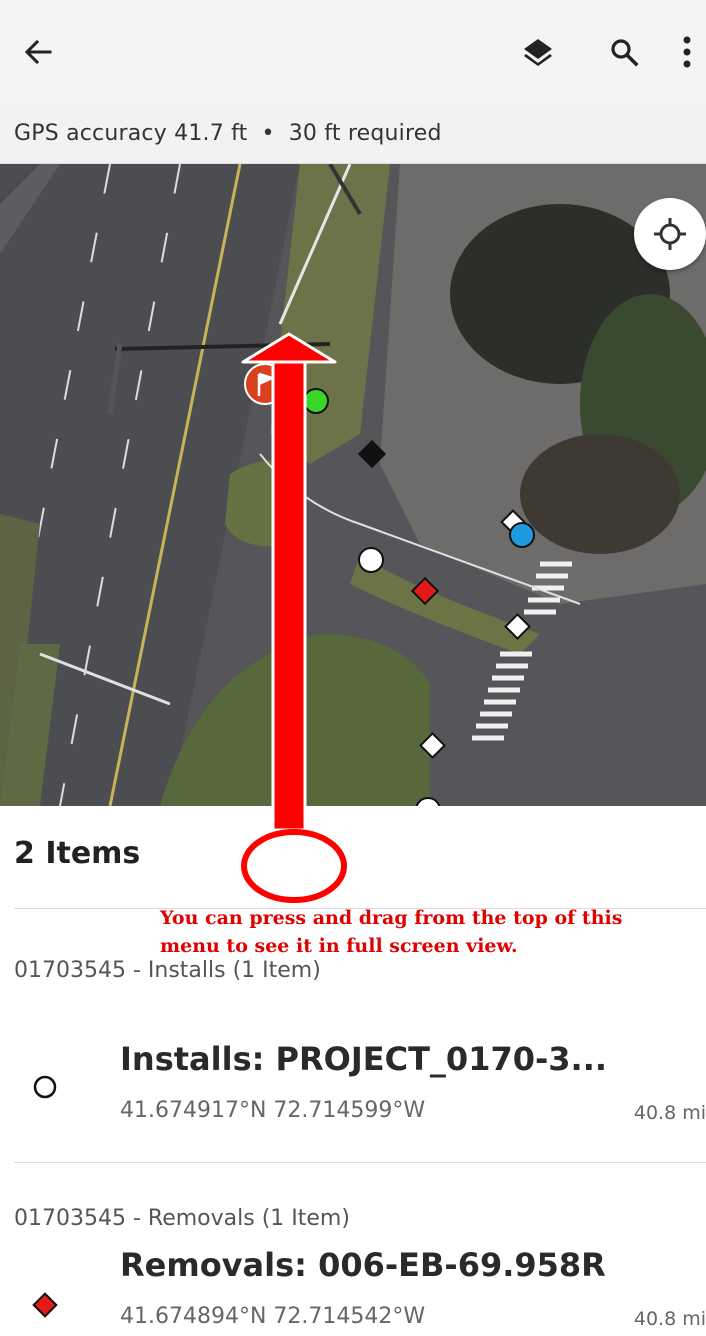 This screenshot has width=706, height=1336. I want to click on search-icon, so click(625, 53).